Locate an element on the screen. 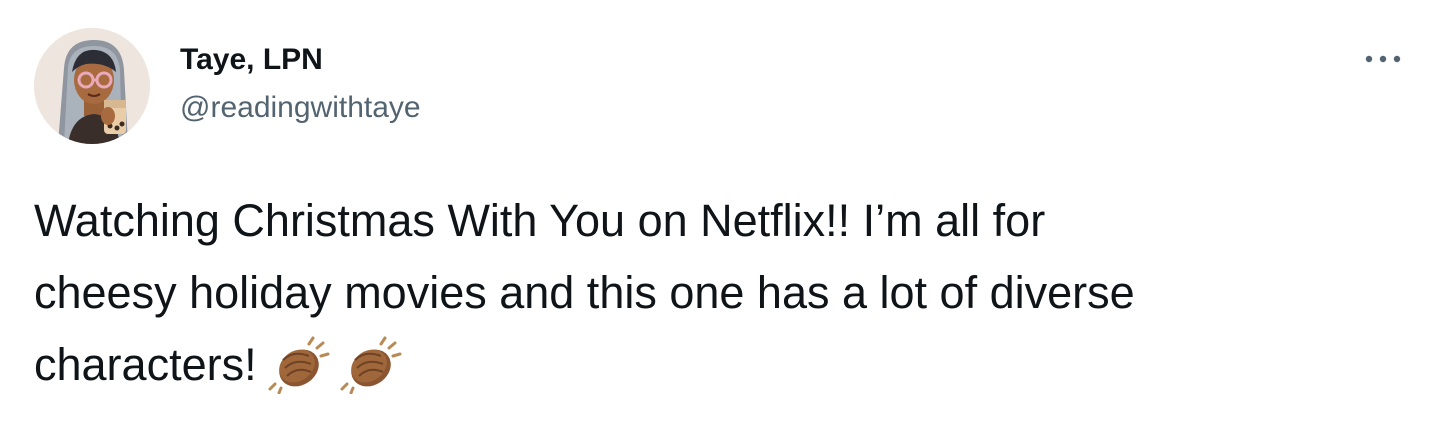  author-handle: @readingwithtaye is located at coordinates (300, 108).